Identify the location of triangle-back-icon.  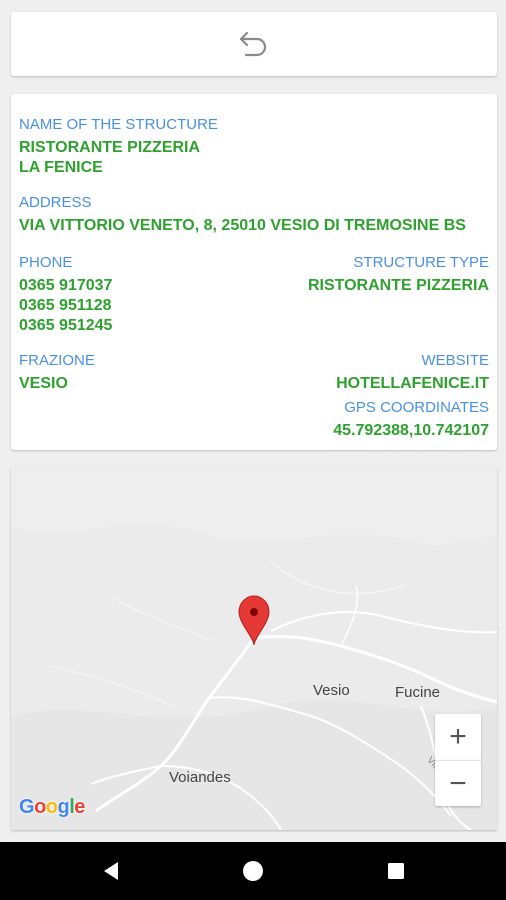
(111, 871).